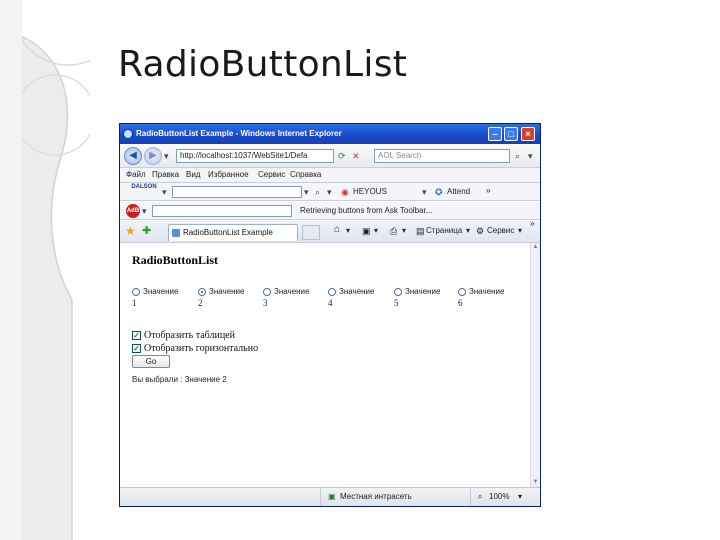 The width and height of the screenshot is (720, 540). I want to click on radio-option-3: Значение 3, so click(296, 299).